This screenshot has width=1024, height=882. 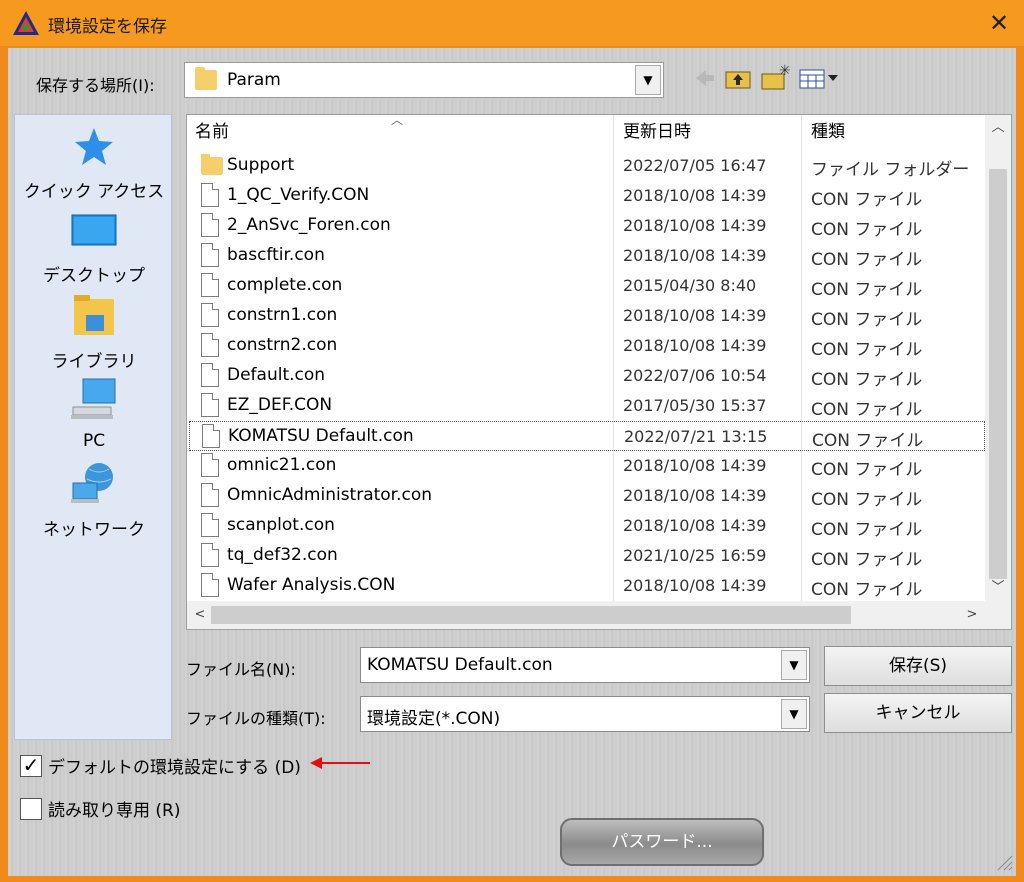 I want to click on window-title: 環境設定を保存, so click(x=107, y=27).